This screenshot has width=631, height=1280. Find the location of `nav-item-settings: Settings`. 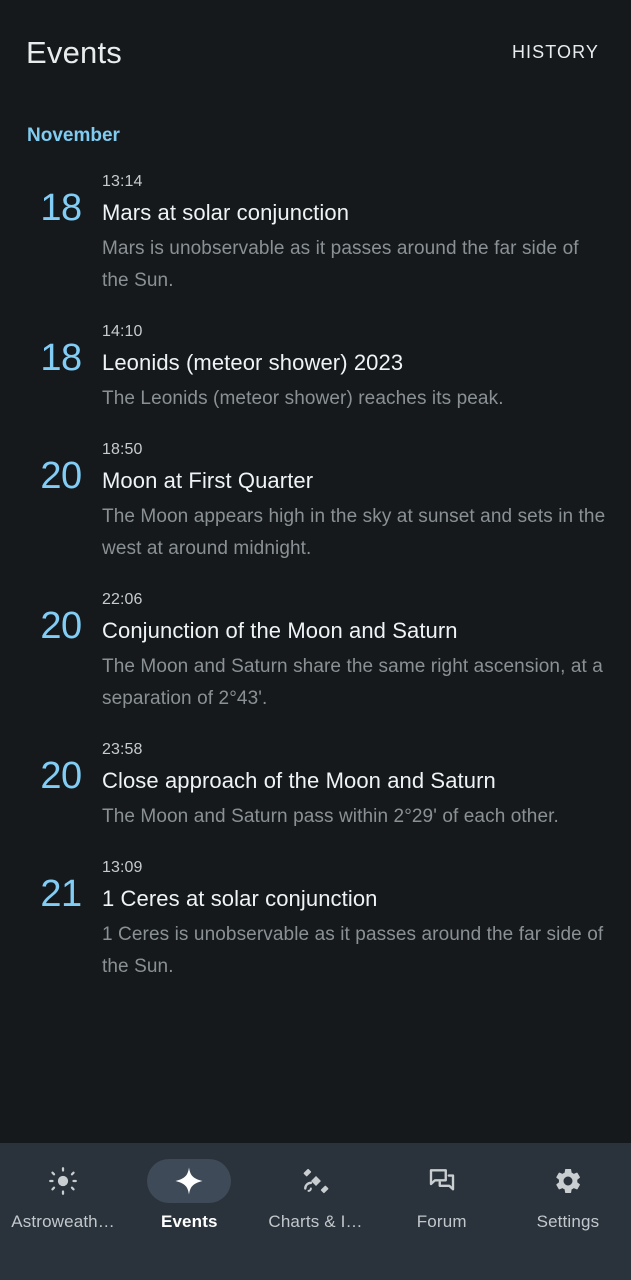

nav-item-settings: Settings is located at coordinates (568, 1195).